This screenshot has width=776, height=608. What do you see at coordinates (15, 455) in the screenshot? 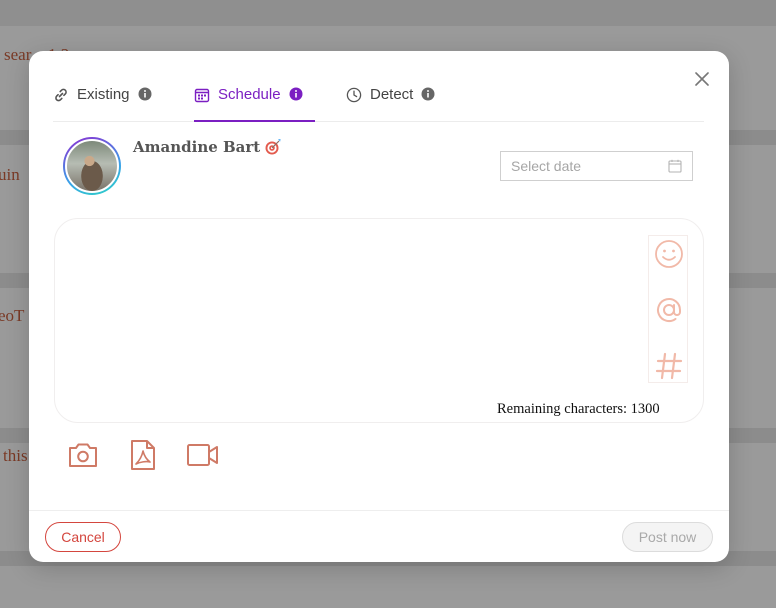
I see `background-text: this` at bounding box center [15, 455].